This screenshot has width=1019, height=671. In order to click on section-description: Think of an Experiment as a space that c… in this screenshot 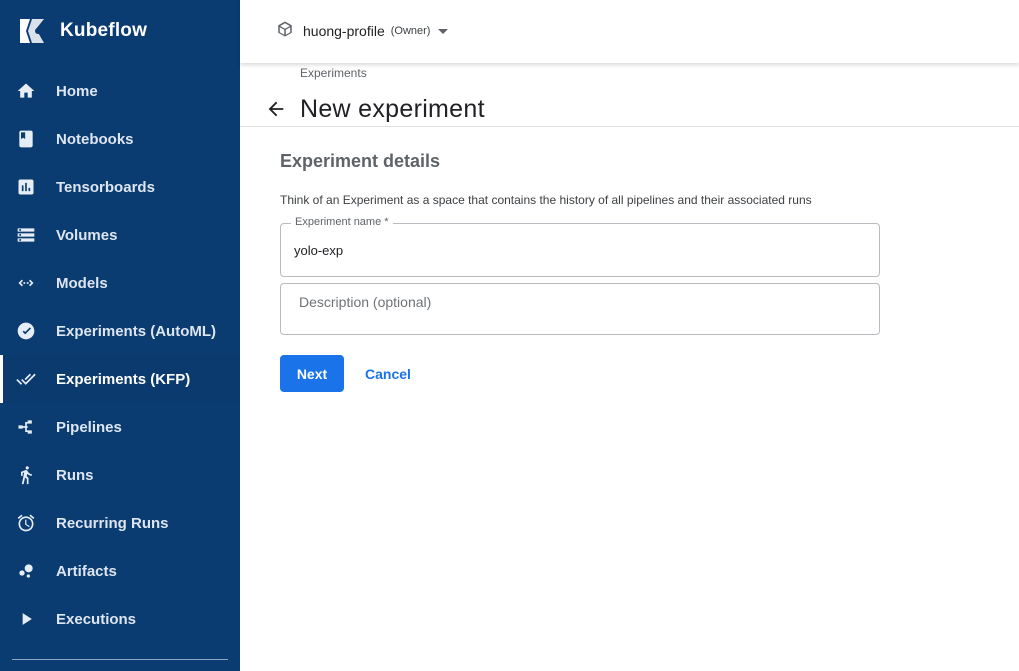, I will do `click(546, 200)`.